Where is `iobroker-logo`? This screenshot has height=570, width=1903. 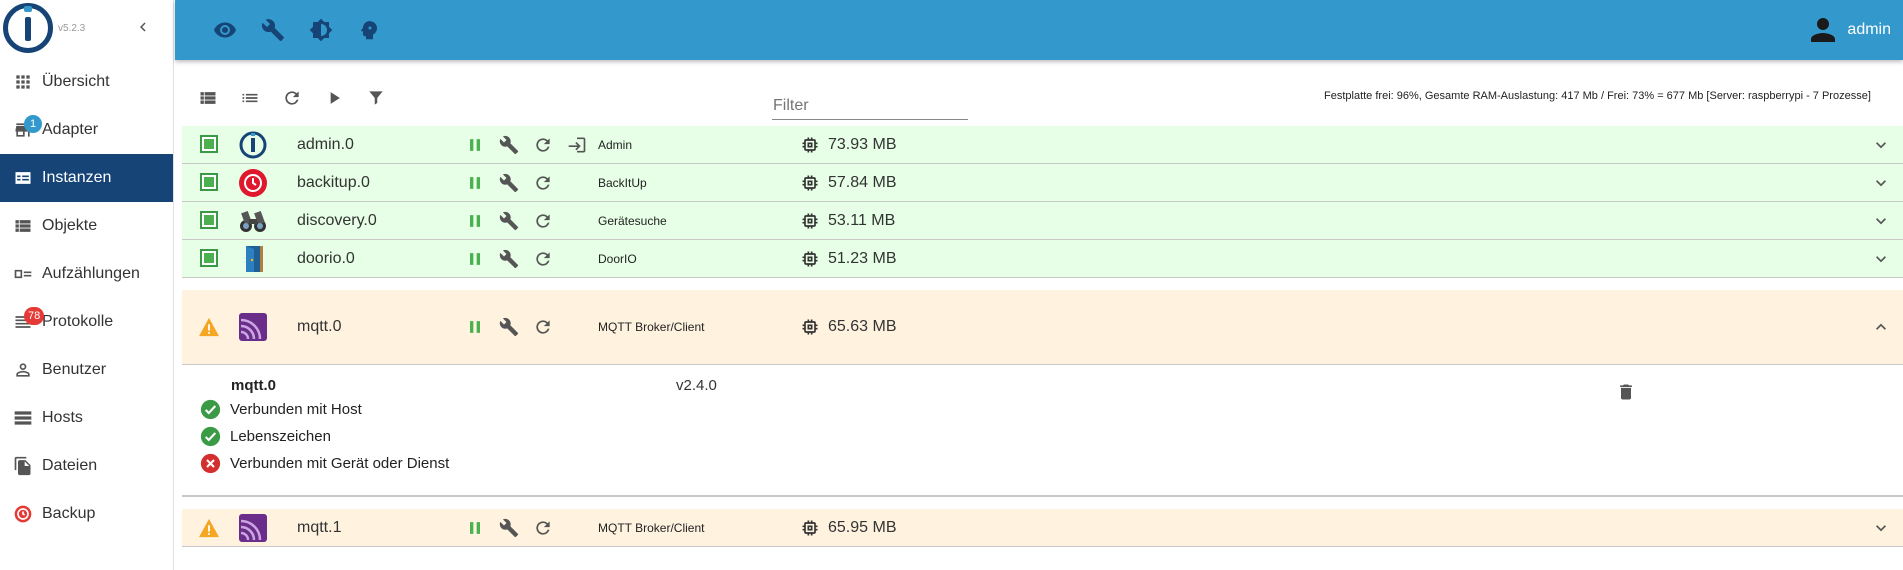
iobroker-logo is located at coordinates (28, 28).